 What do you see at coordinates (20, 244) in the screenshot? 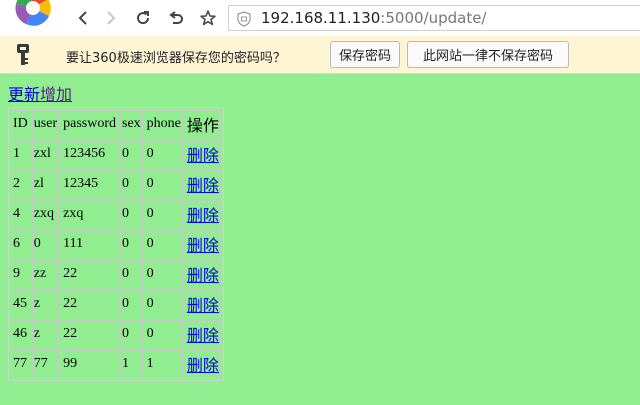
I see `cell-id: 6` at bounding box center [20, 244].